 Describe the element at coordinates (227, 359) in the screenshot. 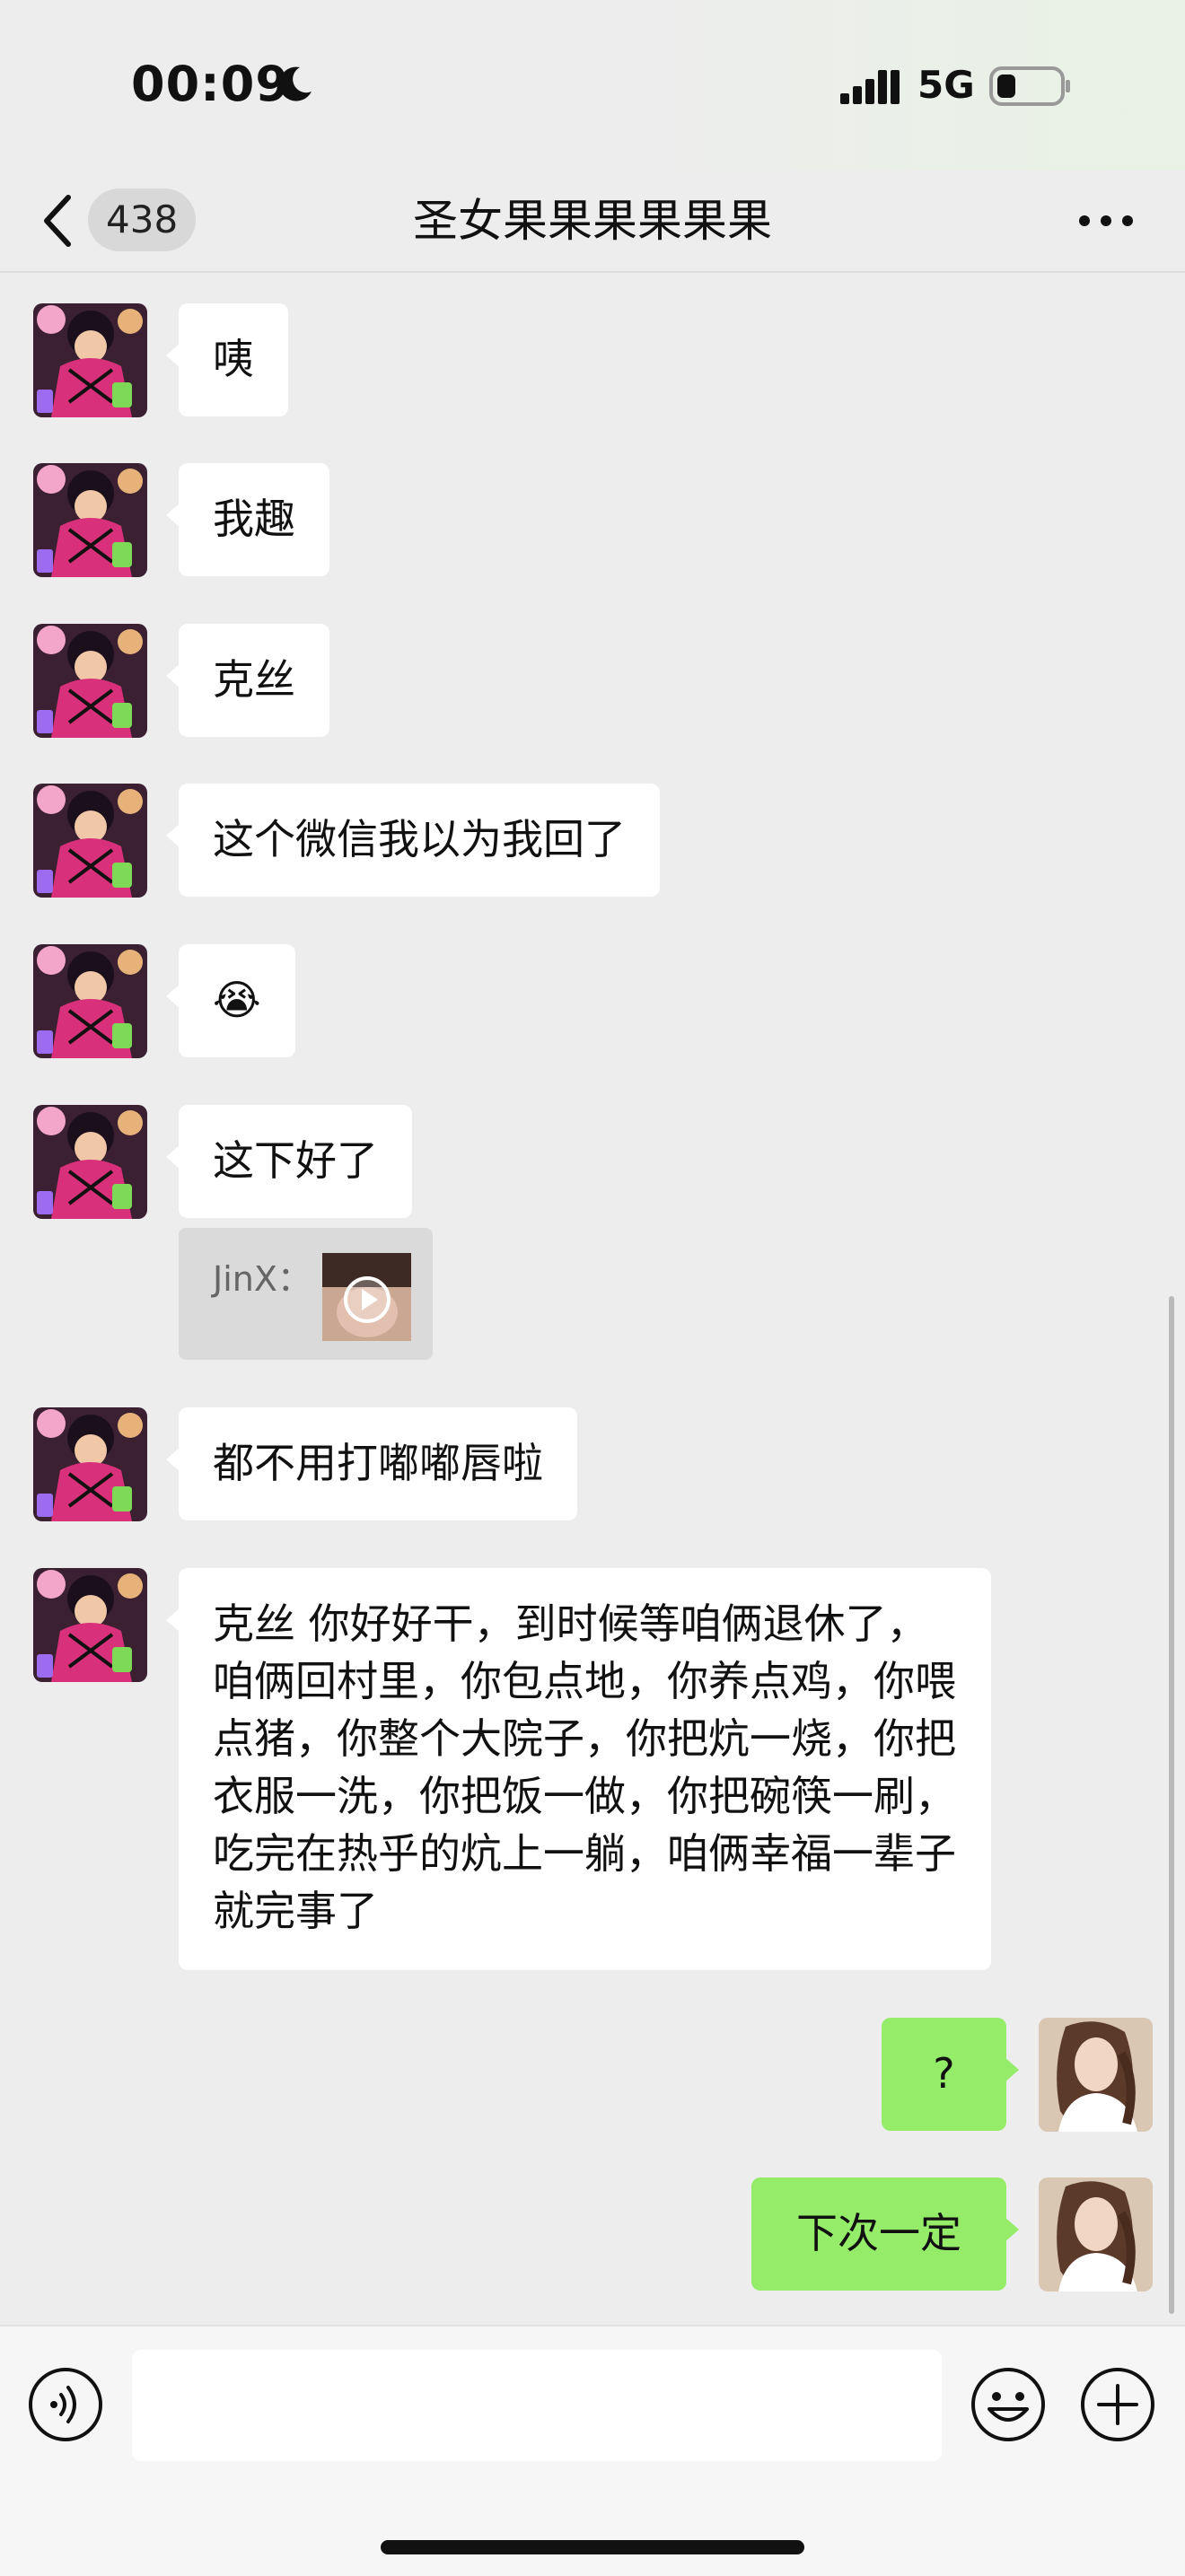

I see `message-bubble-incoming: 咦` at that location.